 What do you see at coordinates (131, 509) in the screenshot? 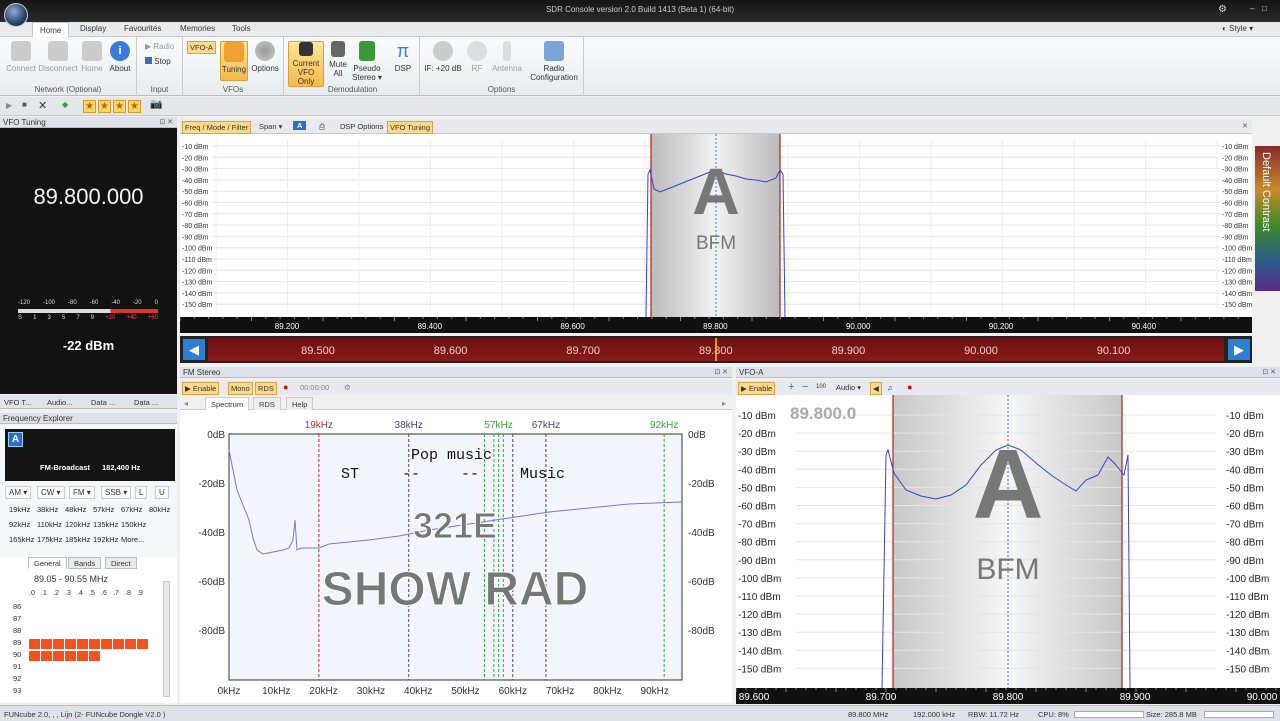
I see `bandwidth-preset-button: 67kHz` at bounding box center [131, 509].